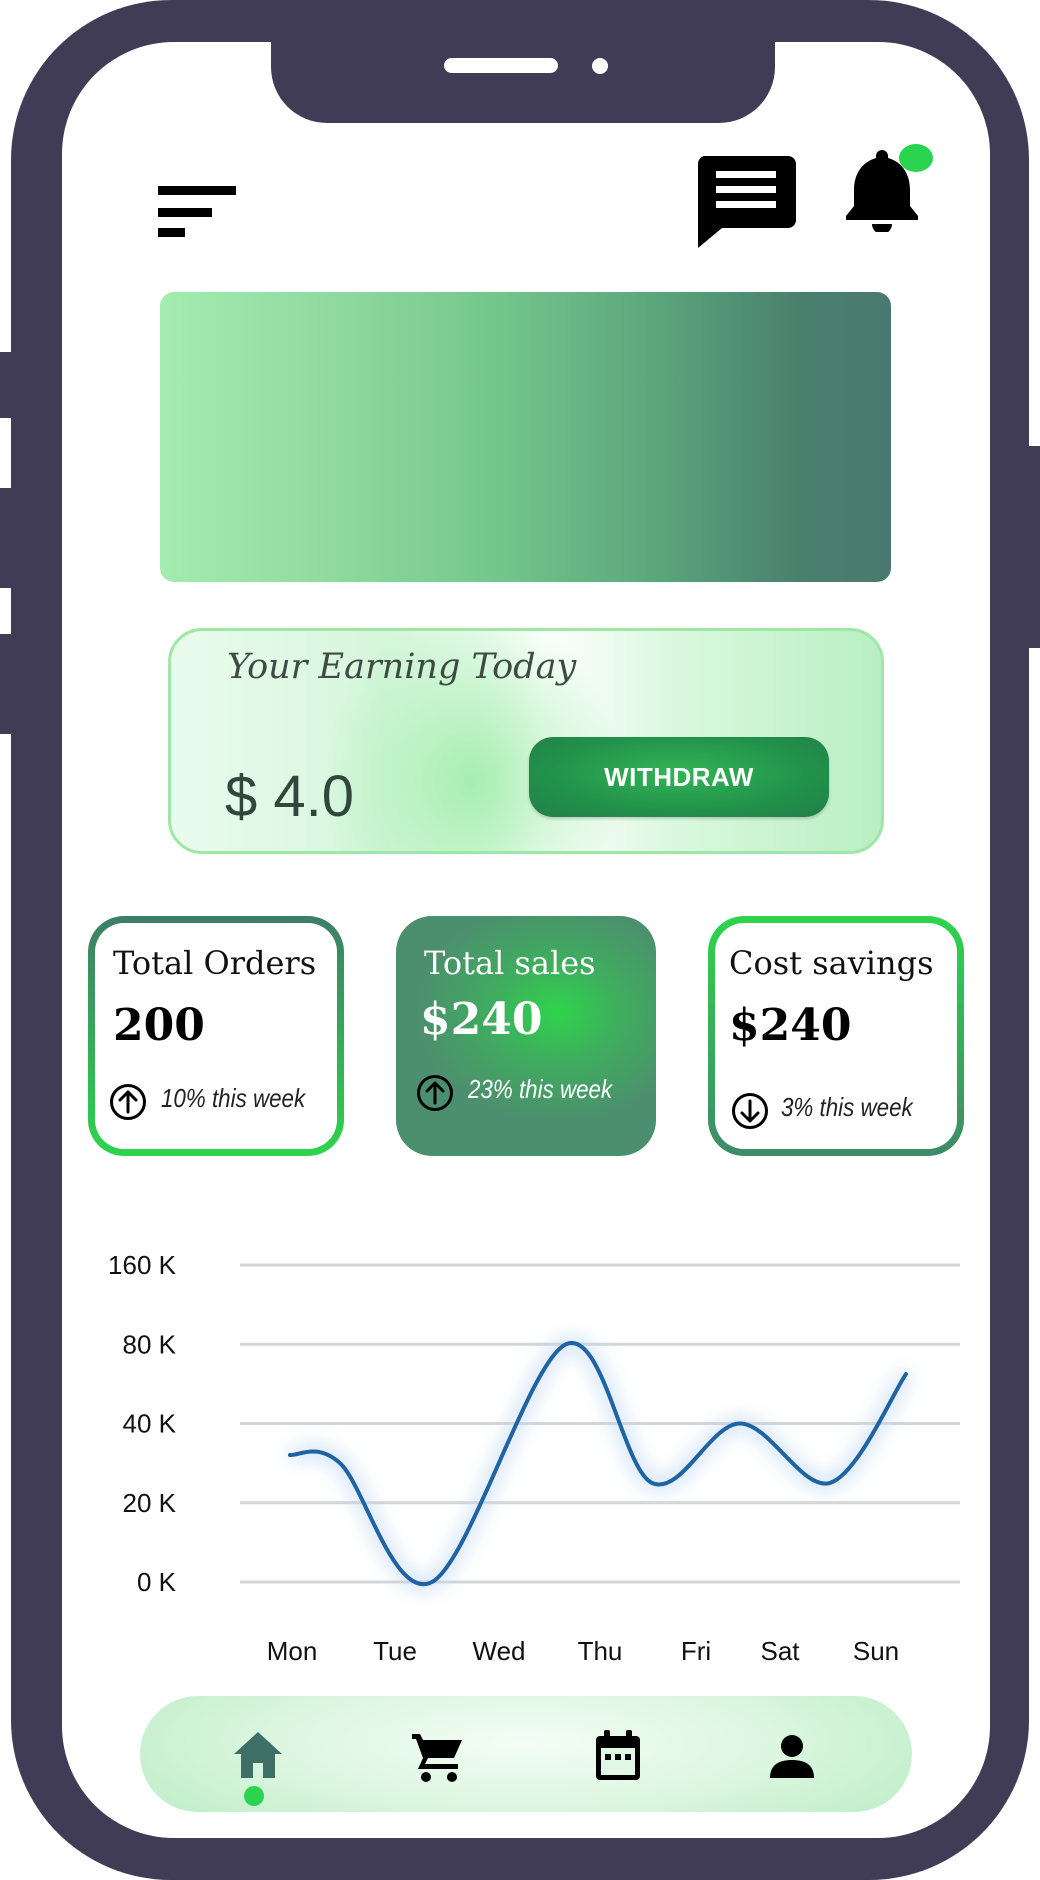 Image resolution: width=1040 pixels, height=1880 pixels. I want to click on total-sales-card: Total sales $240 23% this week, so click(526, 1036).